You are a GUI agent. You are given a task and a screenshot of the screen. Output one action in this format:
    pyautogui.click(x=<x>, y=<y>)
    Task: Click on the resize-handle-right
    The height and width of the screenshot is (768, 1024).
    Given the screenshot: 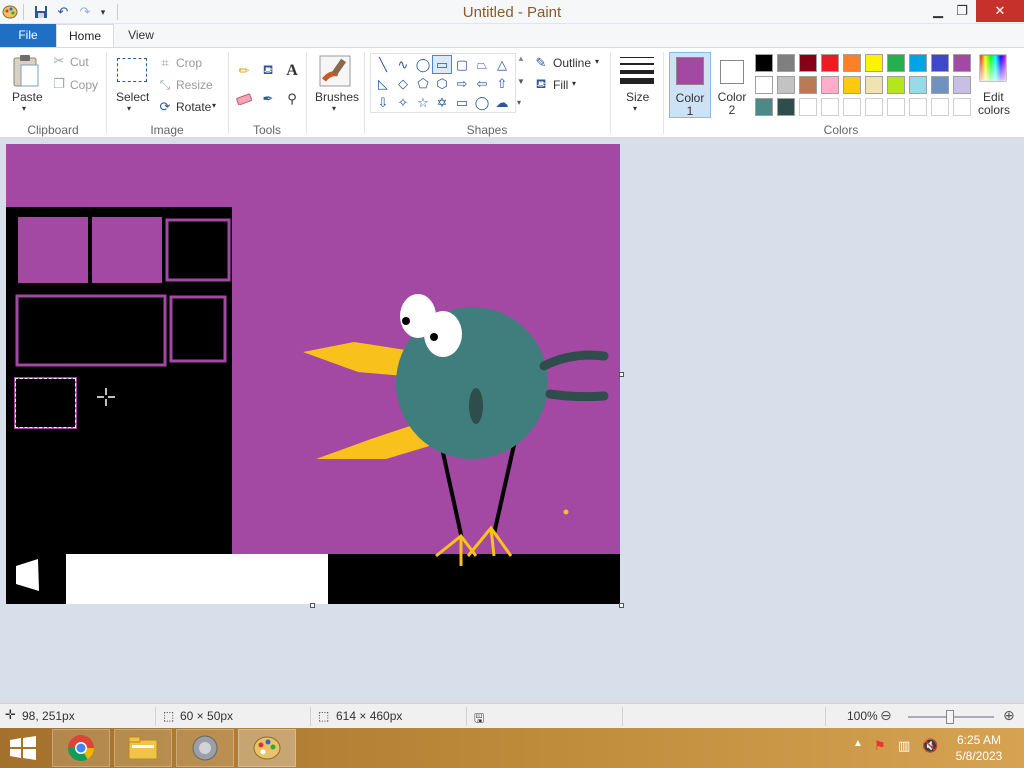 What is the action you would take?
    pyautogui.click(x=621, y=374)
    